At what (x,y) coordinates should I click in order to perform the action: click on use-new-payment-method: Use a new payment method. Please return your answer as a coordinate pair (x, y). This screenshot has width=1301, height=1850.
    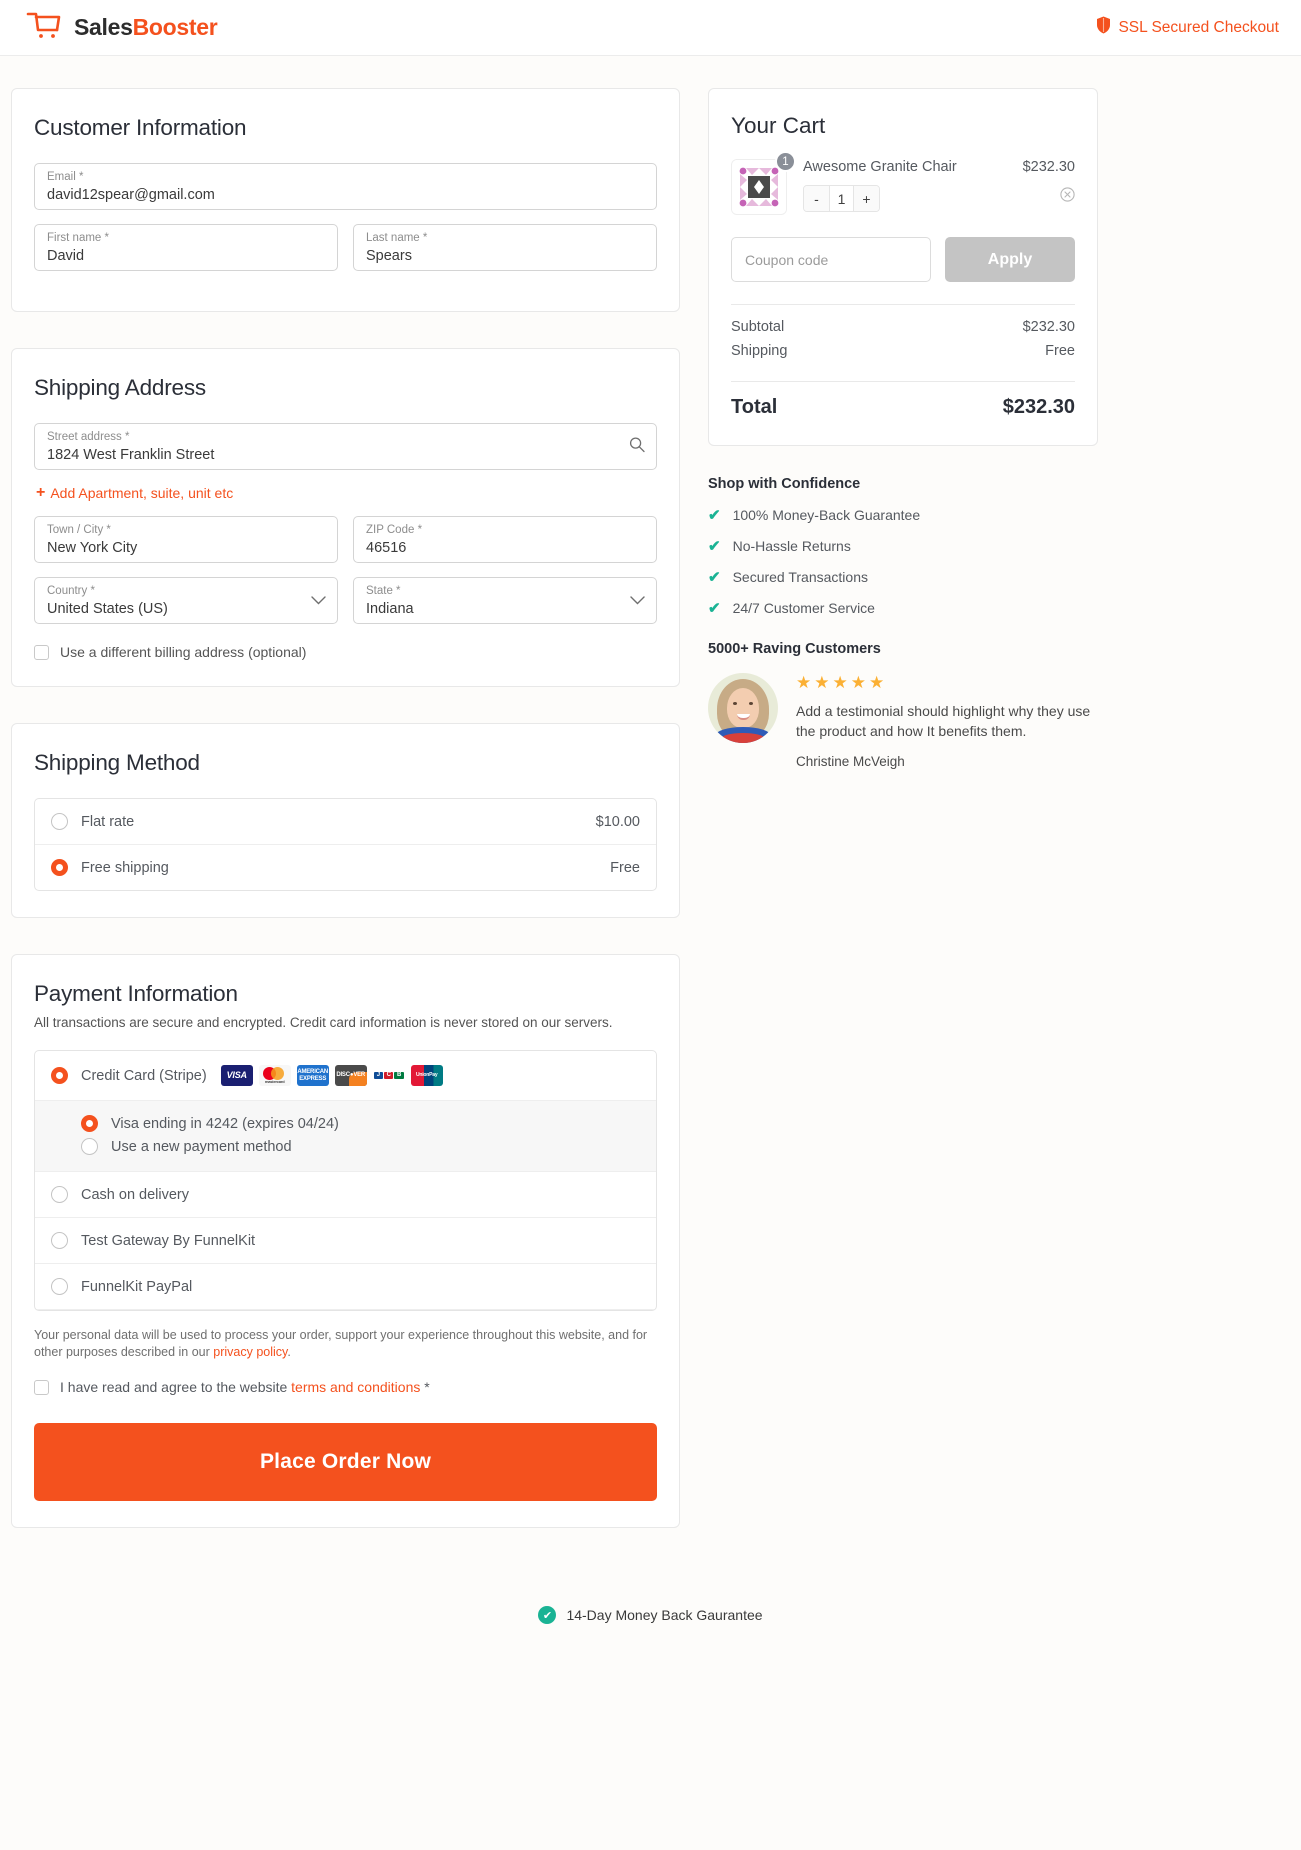
    Looking at the image, I should click on (360, 1146).